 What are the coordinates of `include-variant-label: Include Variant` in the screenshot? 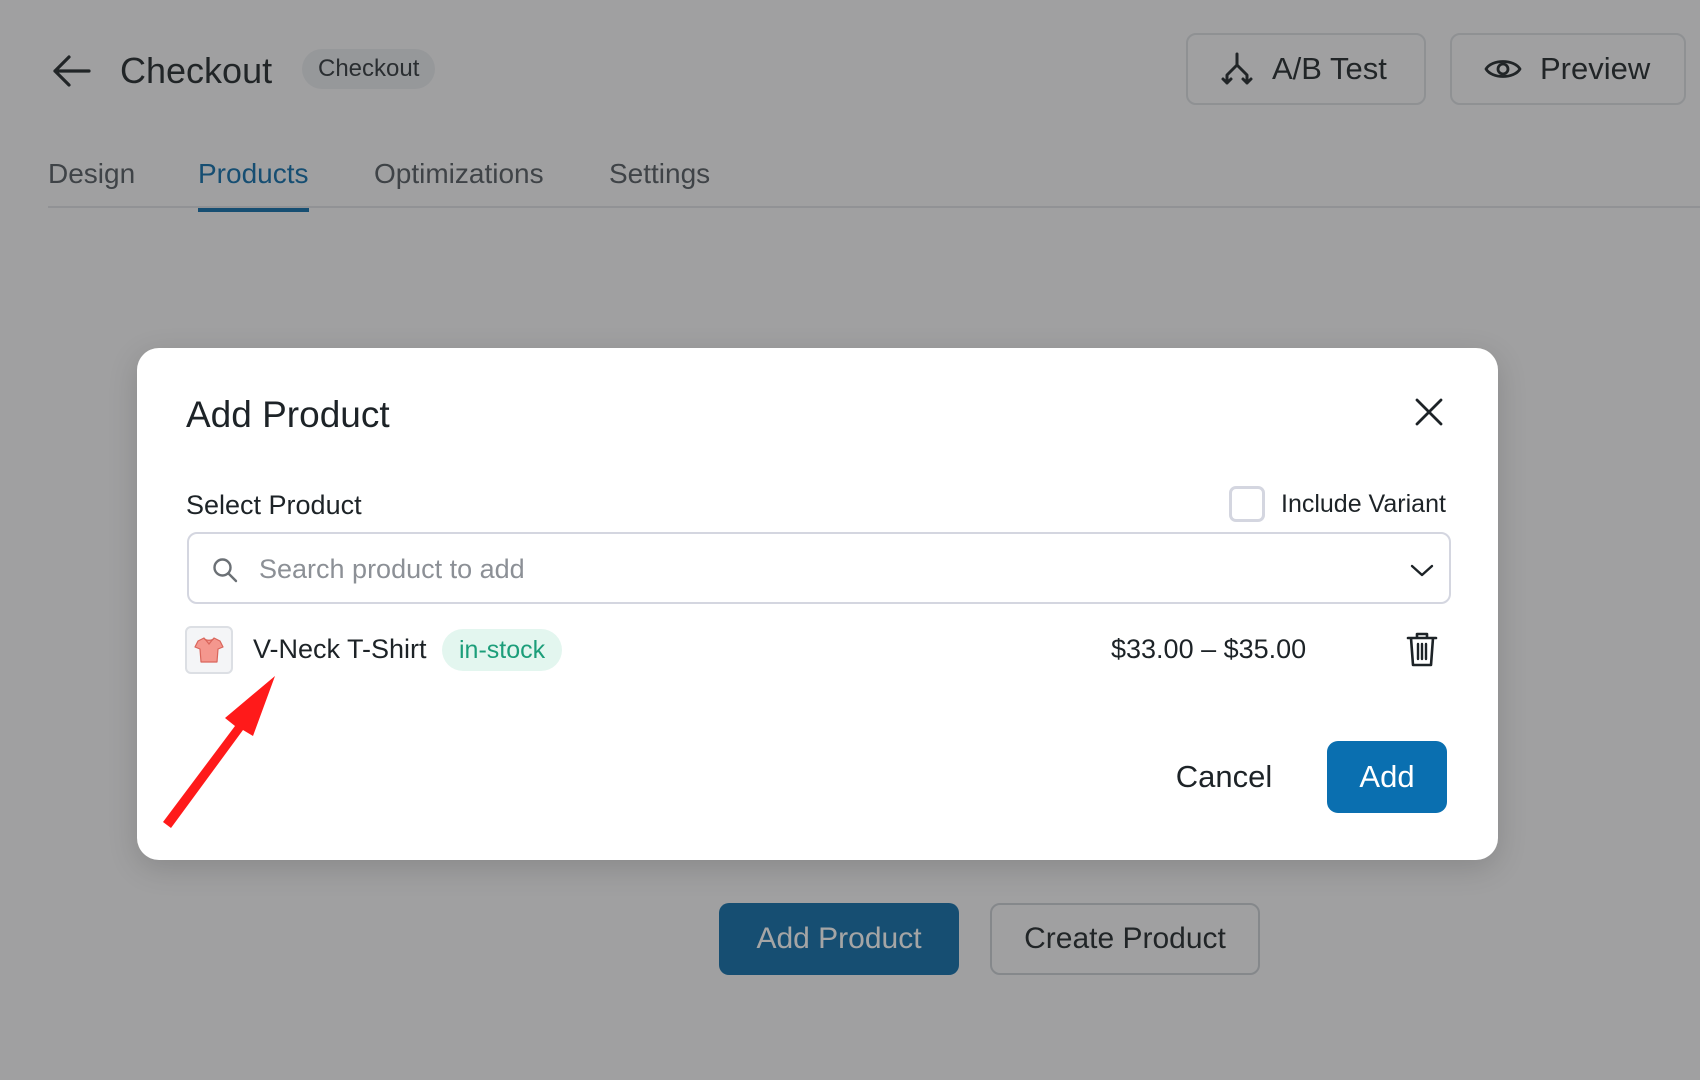 It's located at (1363, 503).